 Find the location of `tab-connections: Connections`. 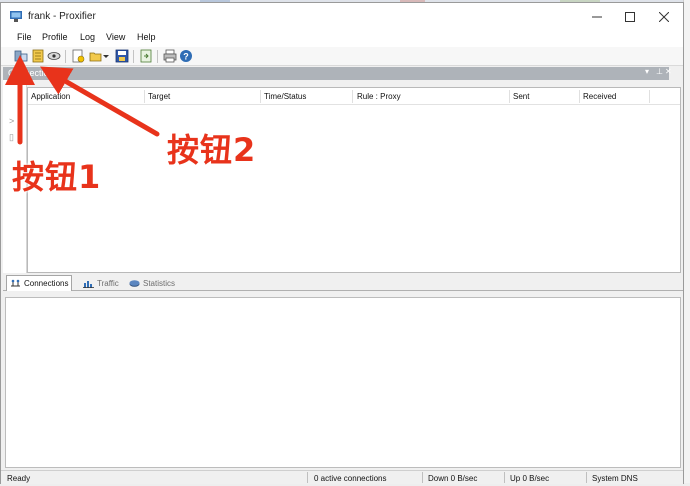

tab-connections: Connections is located at coordinates (39, 283).